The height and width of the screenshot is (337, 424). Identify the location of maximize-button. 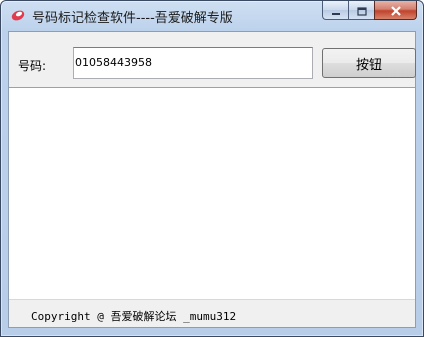
(361, 10).